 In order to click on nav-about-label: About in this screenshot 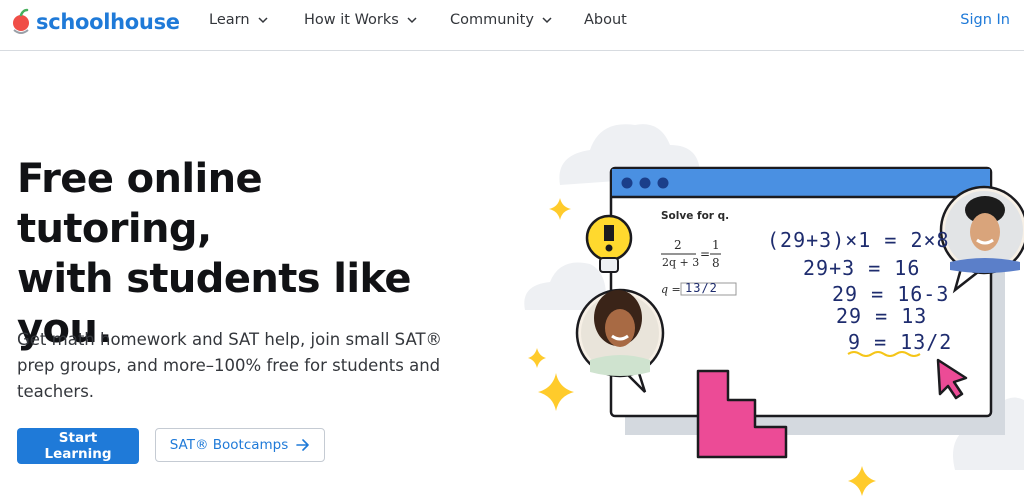, I will do `click(605, 20)`.